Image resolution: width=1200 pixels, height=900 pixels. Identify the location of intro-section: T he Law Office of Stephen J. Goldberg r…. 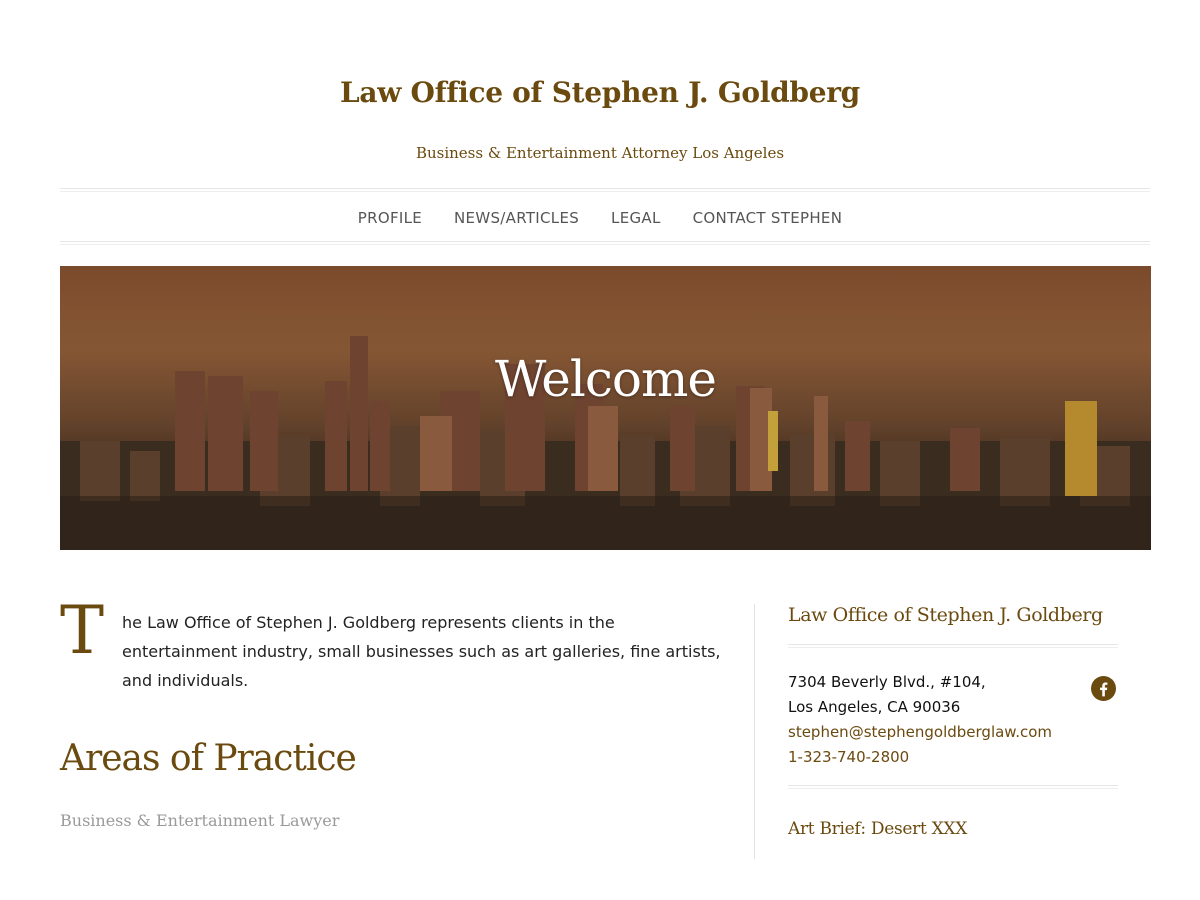
(395, 643).